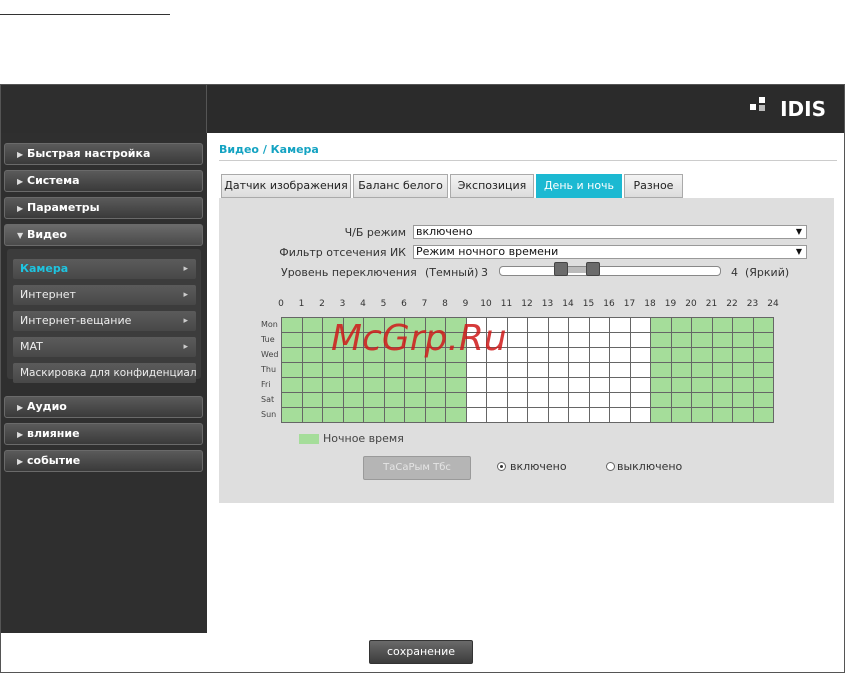  What do you see at coordinates (492, 186) in the screenshot?
I see `tab-exposure: Экспозиция` at bounding box center [492, 186].